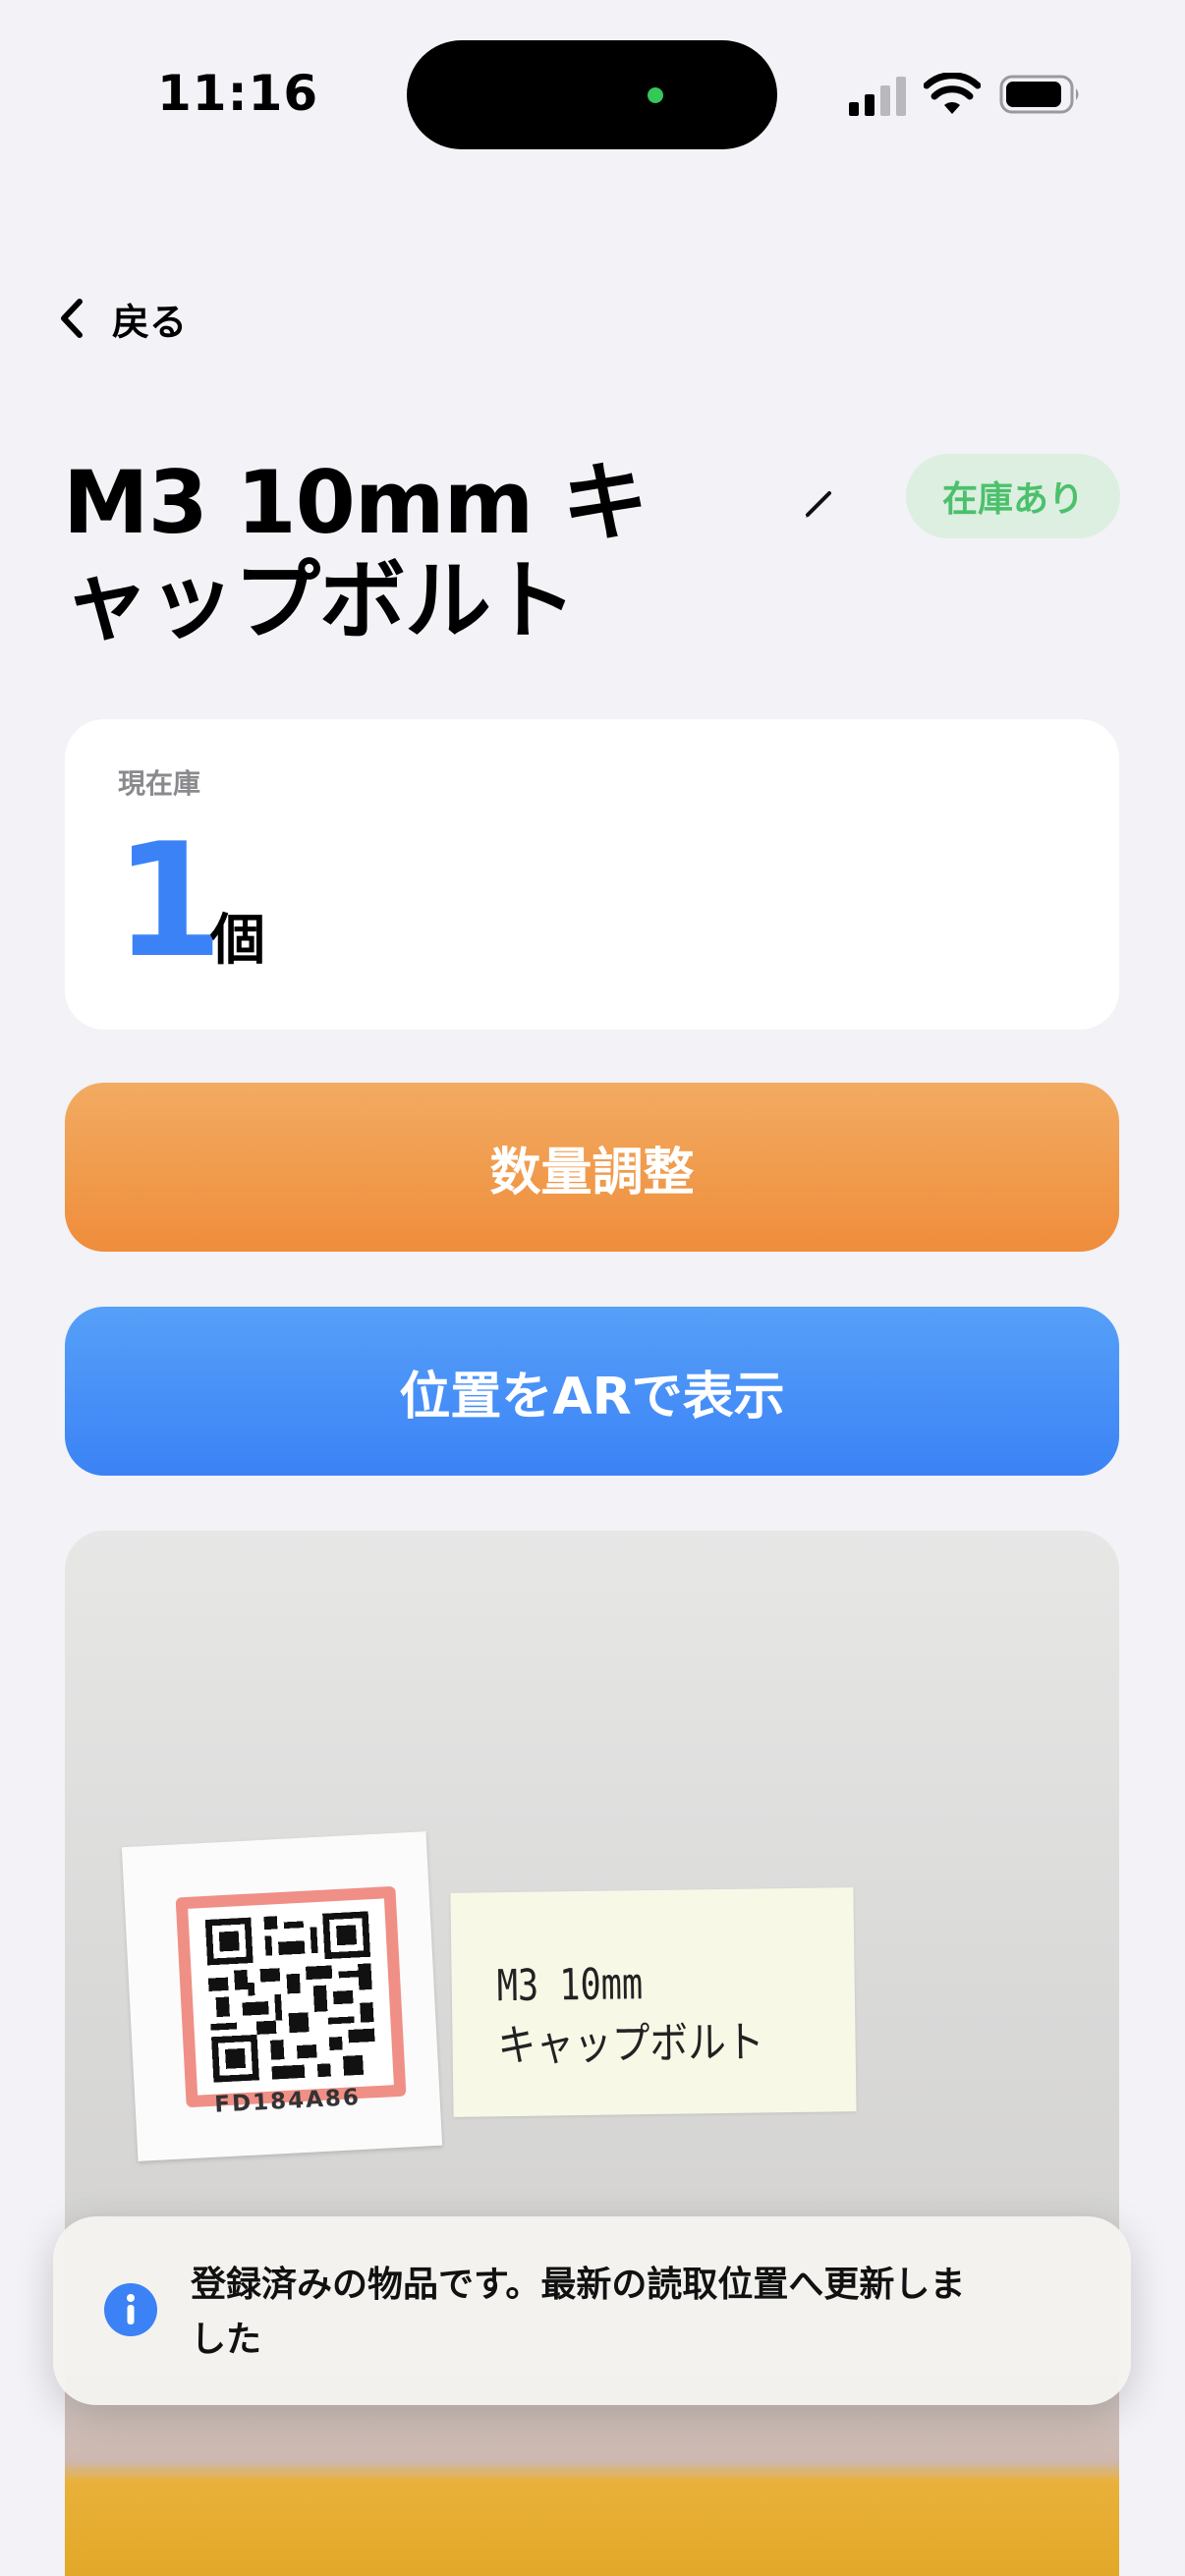 Image resolution: width=1185 pixels, height=2576 pixels. What do you see at coordinates (150, 322) in the screenshot?
I see `back-label: 戻る` at bounding box center [150, 322].